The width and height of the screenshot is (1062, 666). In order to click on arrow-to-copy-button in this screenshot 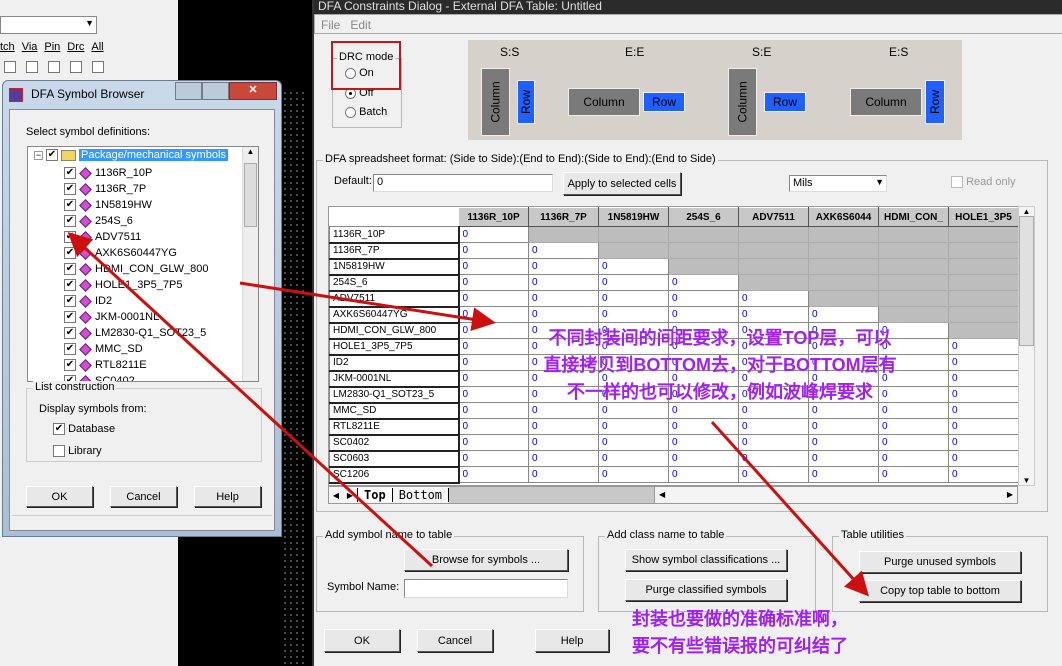, I will do `click(790, 508)`.